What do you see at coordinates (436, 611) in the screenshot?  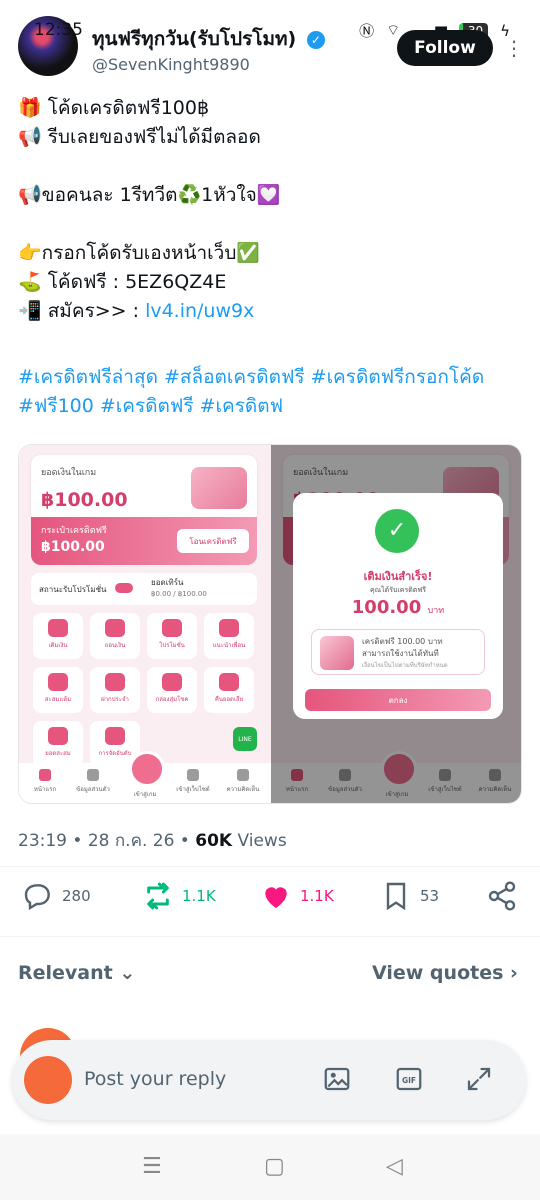 I see `modal-amount-unit: บาท` at bounding box center [436, 611].